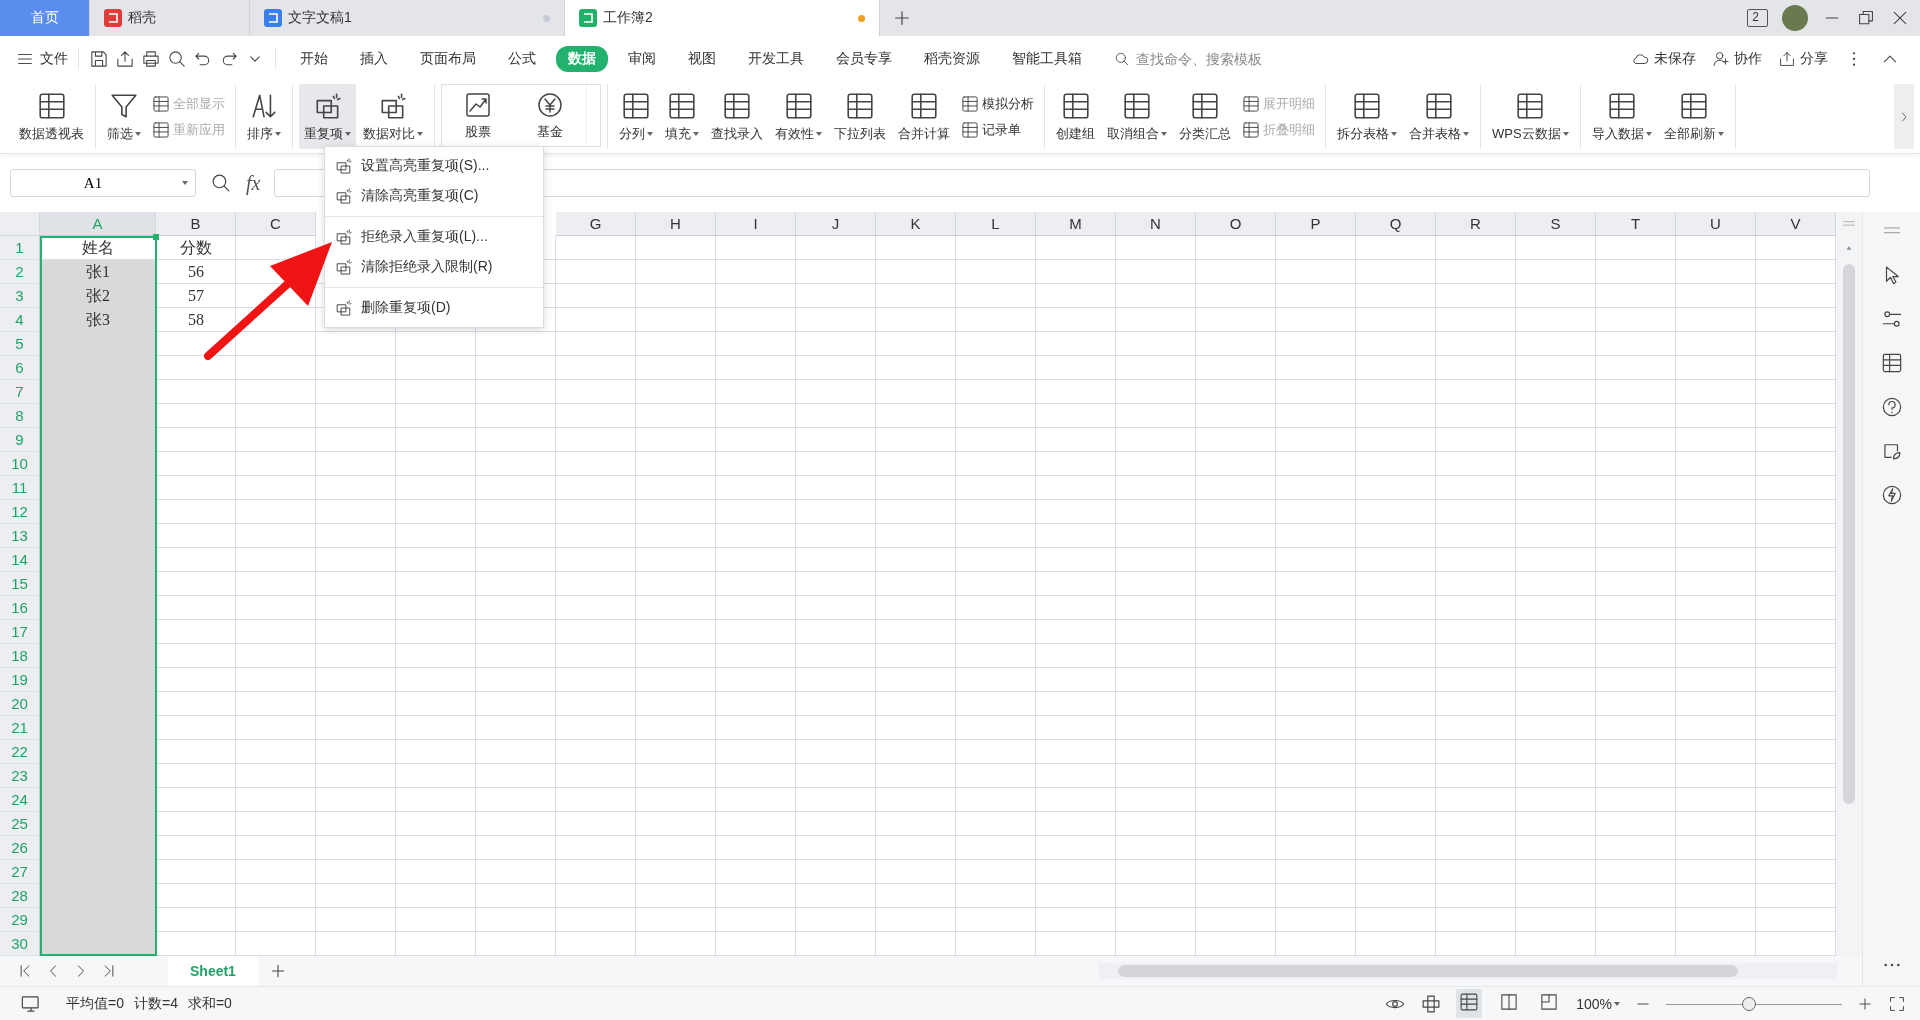  I want to click on person-icon, so click(1721, 59).